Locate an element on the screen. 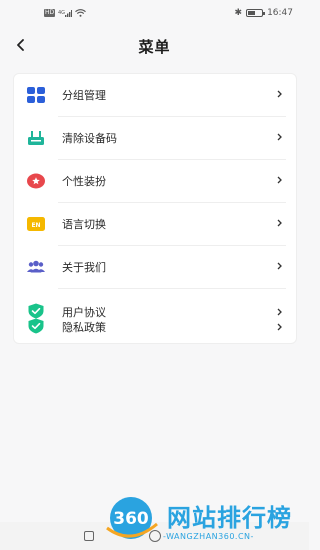 The image size is (320, 550). divider is located at coordinates (172, 288).